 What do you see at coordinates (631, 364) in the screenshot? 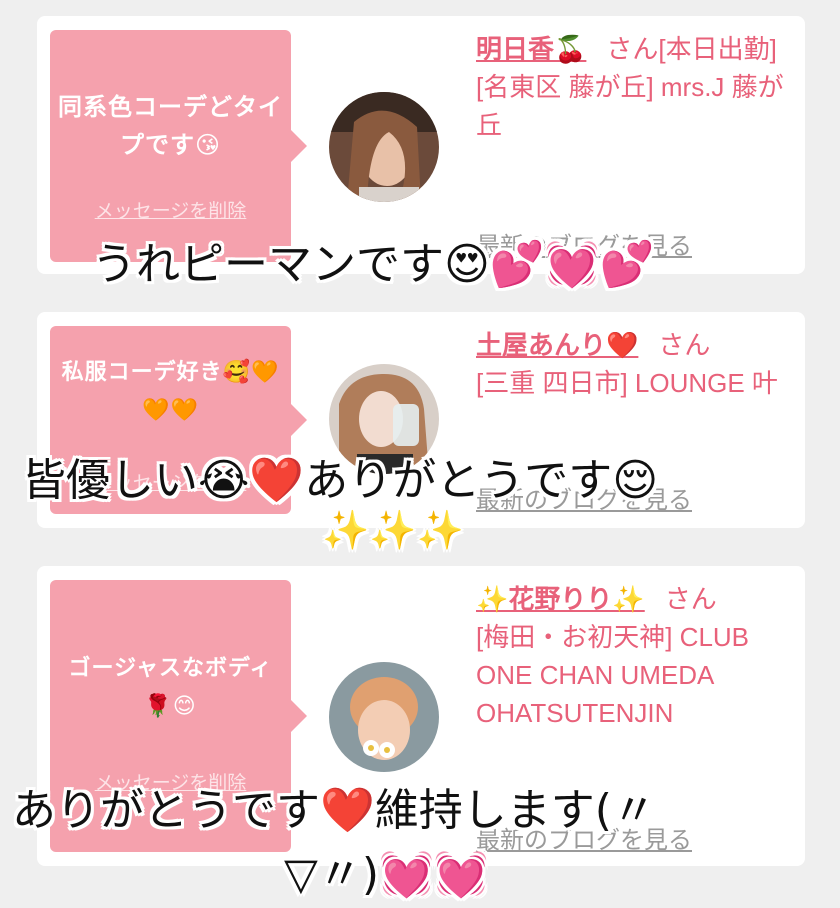
I see `girl-info: 土屋あんり❤️ さん [三重 四日市] LOUNGE 叶` at bounding box center [631, 364].